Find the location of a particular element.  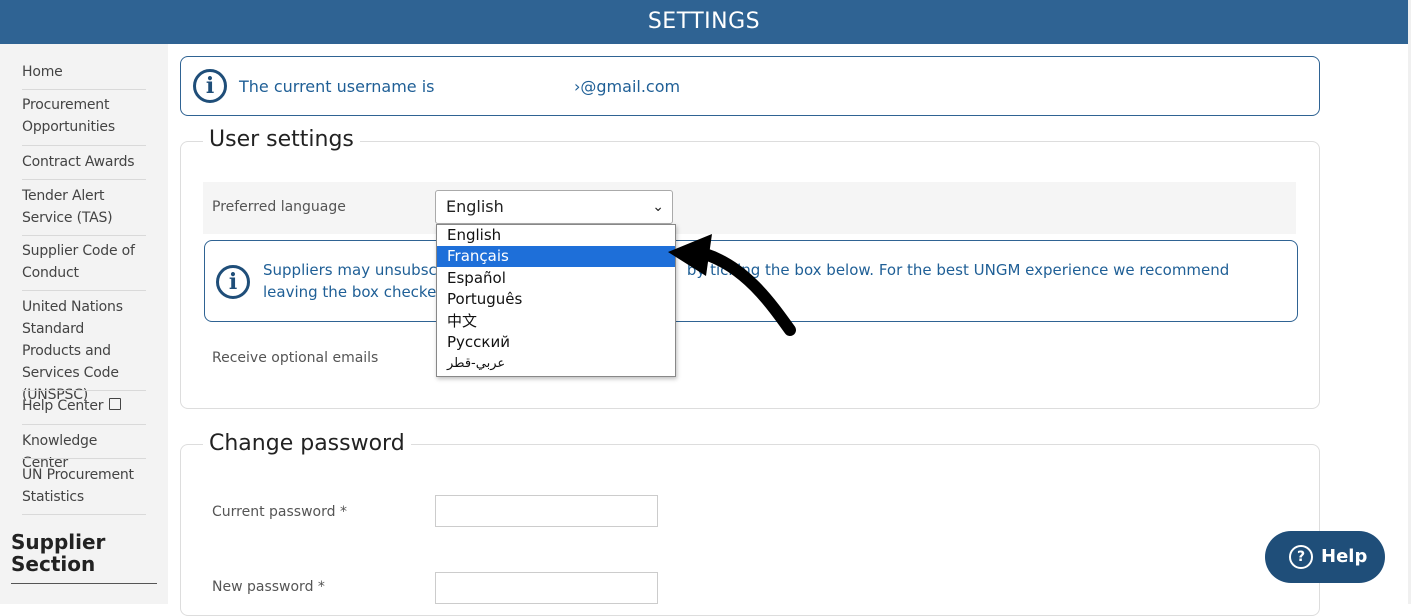

username-info-box: i The current username is ›@gmail.com is located at coordinates (750, 86).